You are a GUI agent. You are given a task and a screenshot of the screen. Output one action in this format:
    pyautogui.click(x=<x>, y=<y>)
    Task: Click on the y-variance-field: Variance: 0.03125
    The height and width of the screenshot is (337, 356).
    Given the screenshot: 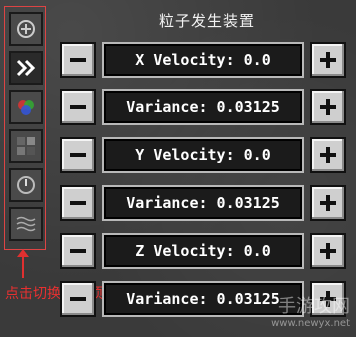 What is the action you would take?
    pyautogui.click(x=203, y=203)
    